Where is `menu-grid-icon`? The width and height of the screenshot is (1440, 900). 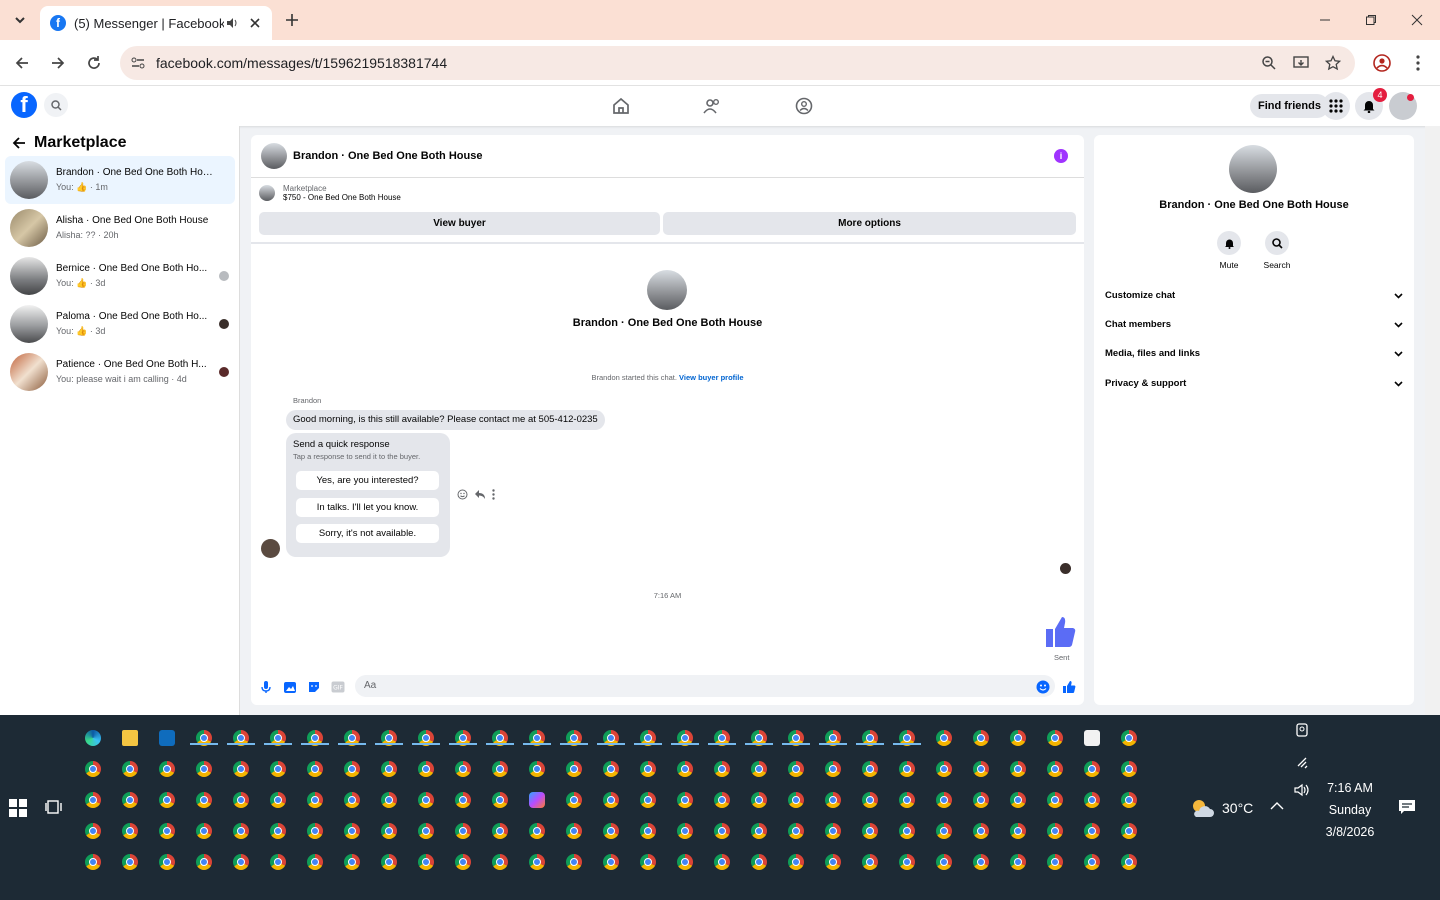 menu-grid-icon is located at coordinates (1336, 106).